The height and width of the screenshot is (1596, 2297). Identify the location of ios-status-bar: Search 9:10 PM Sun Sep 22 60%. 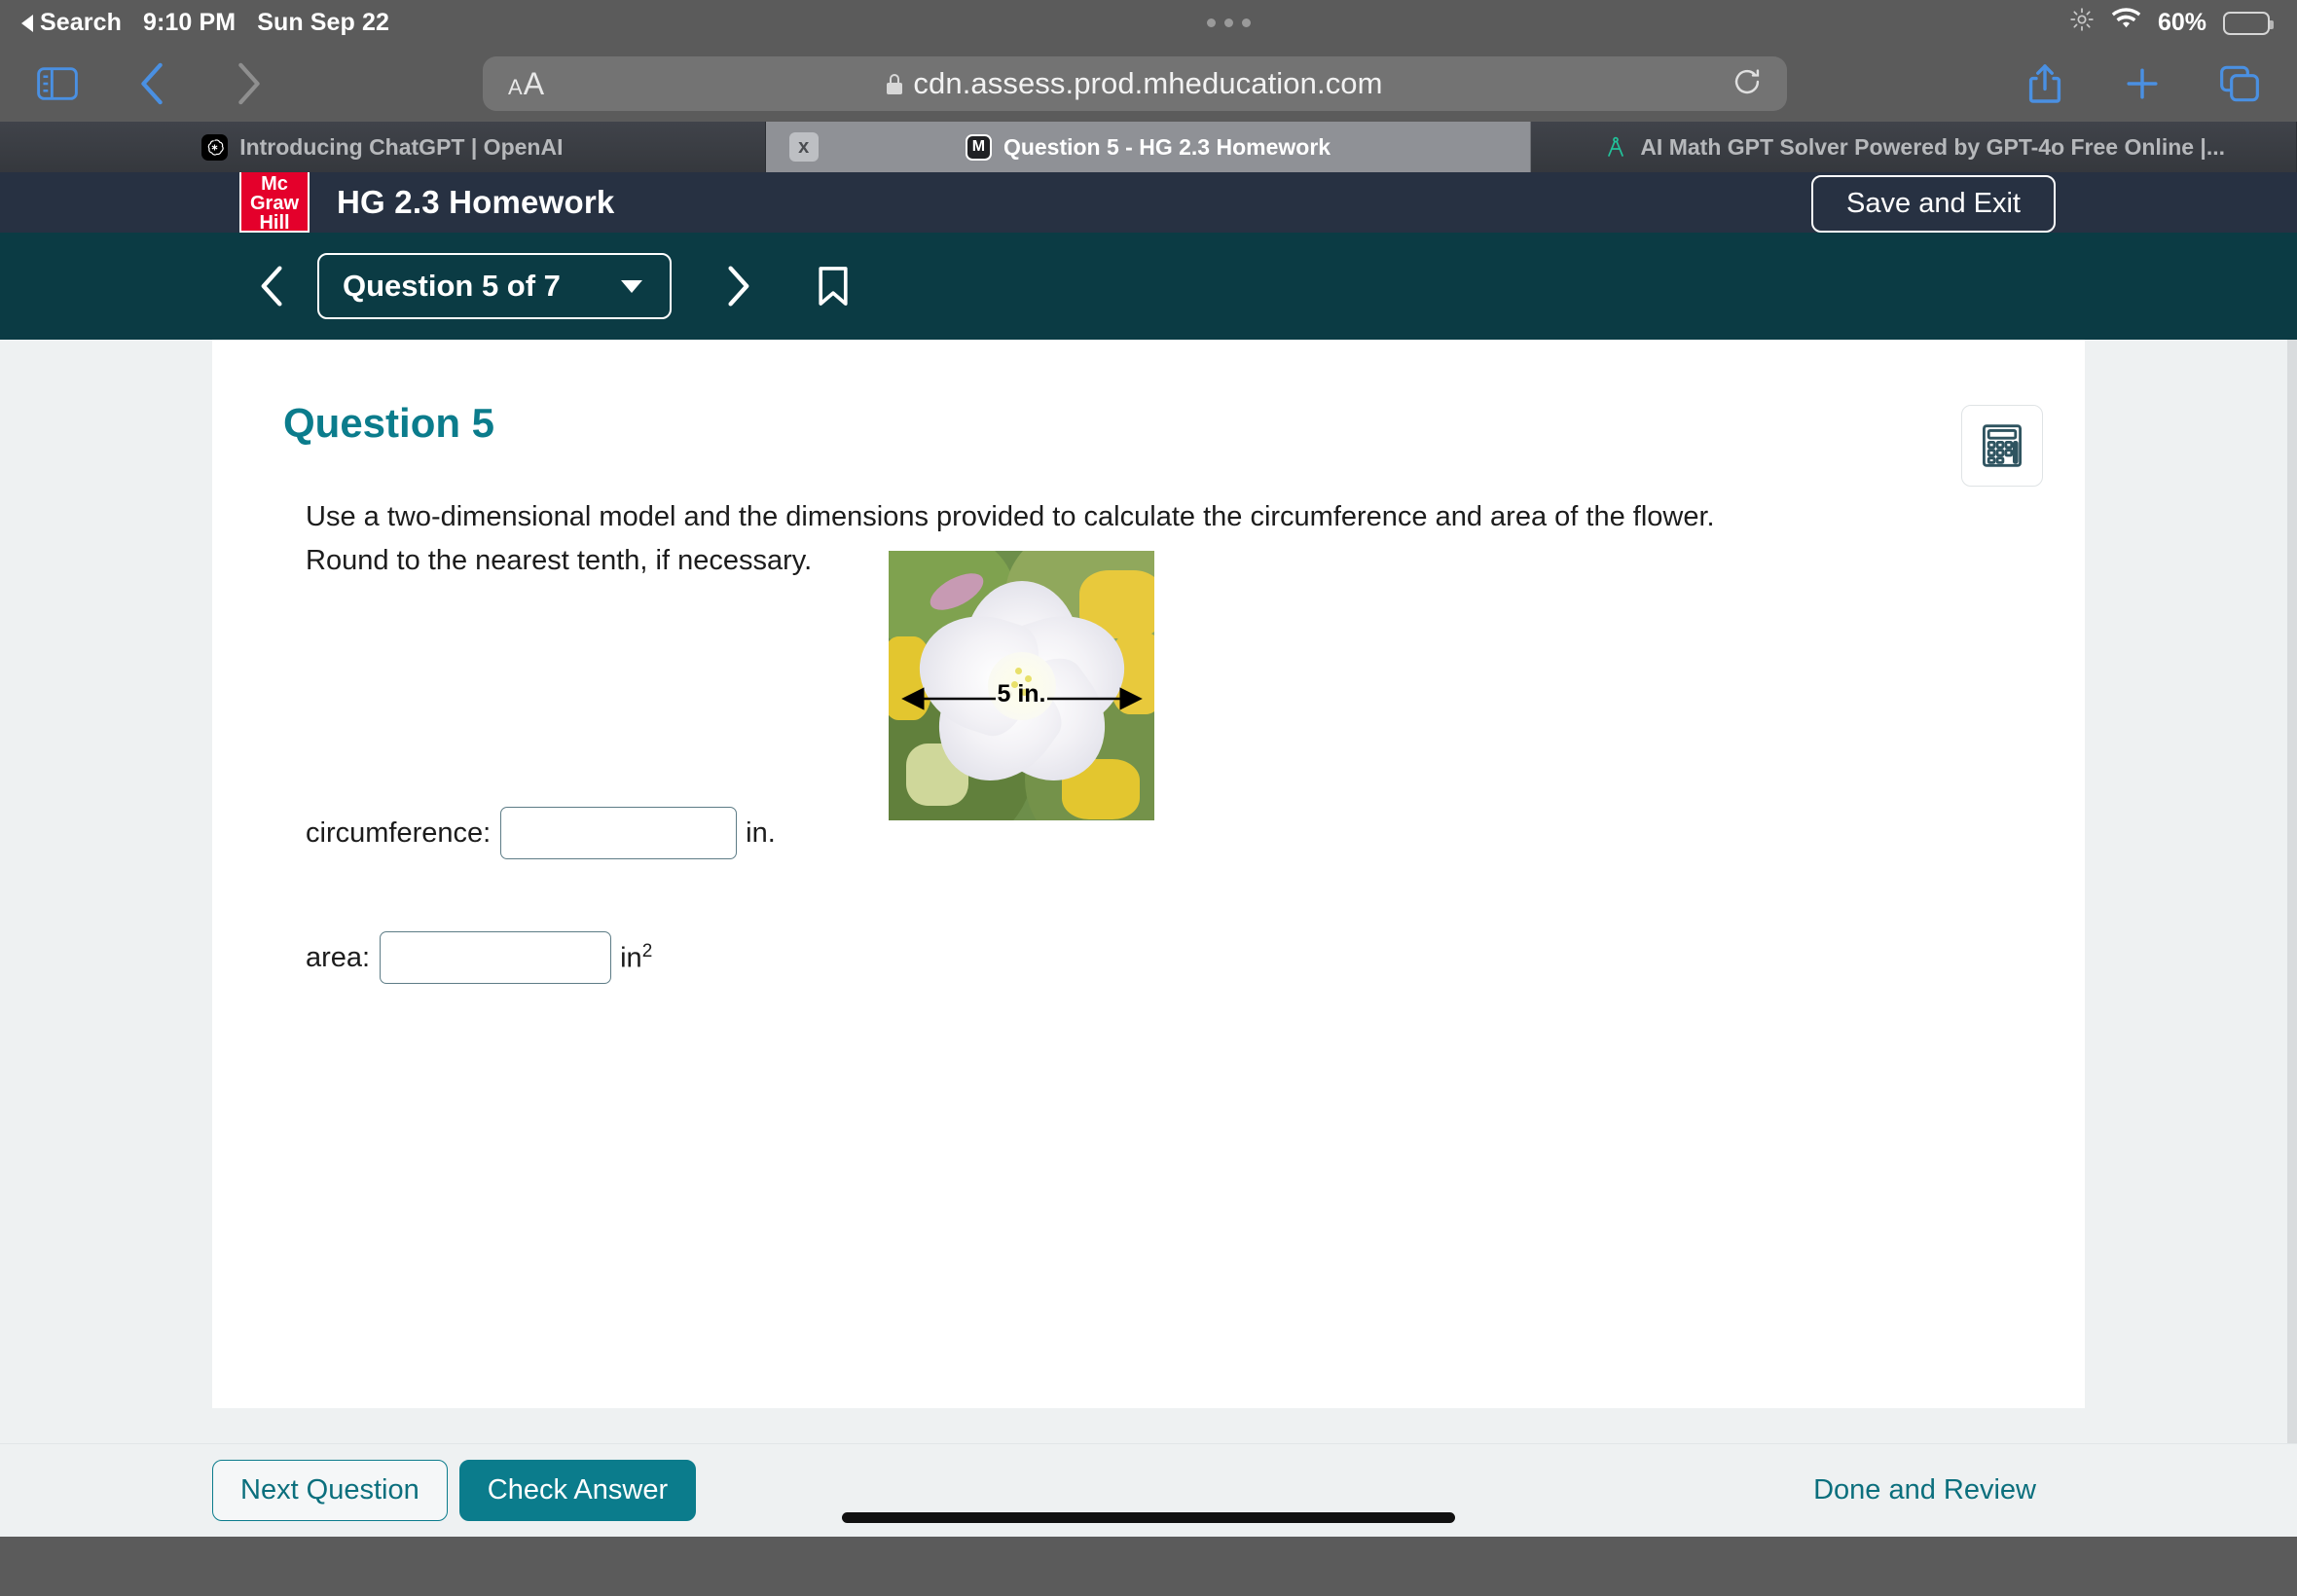
(1148, 23).